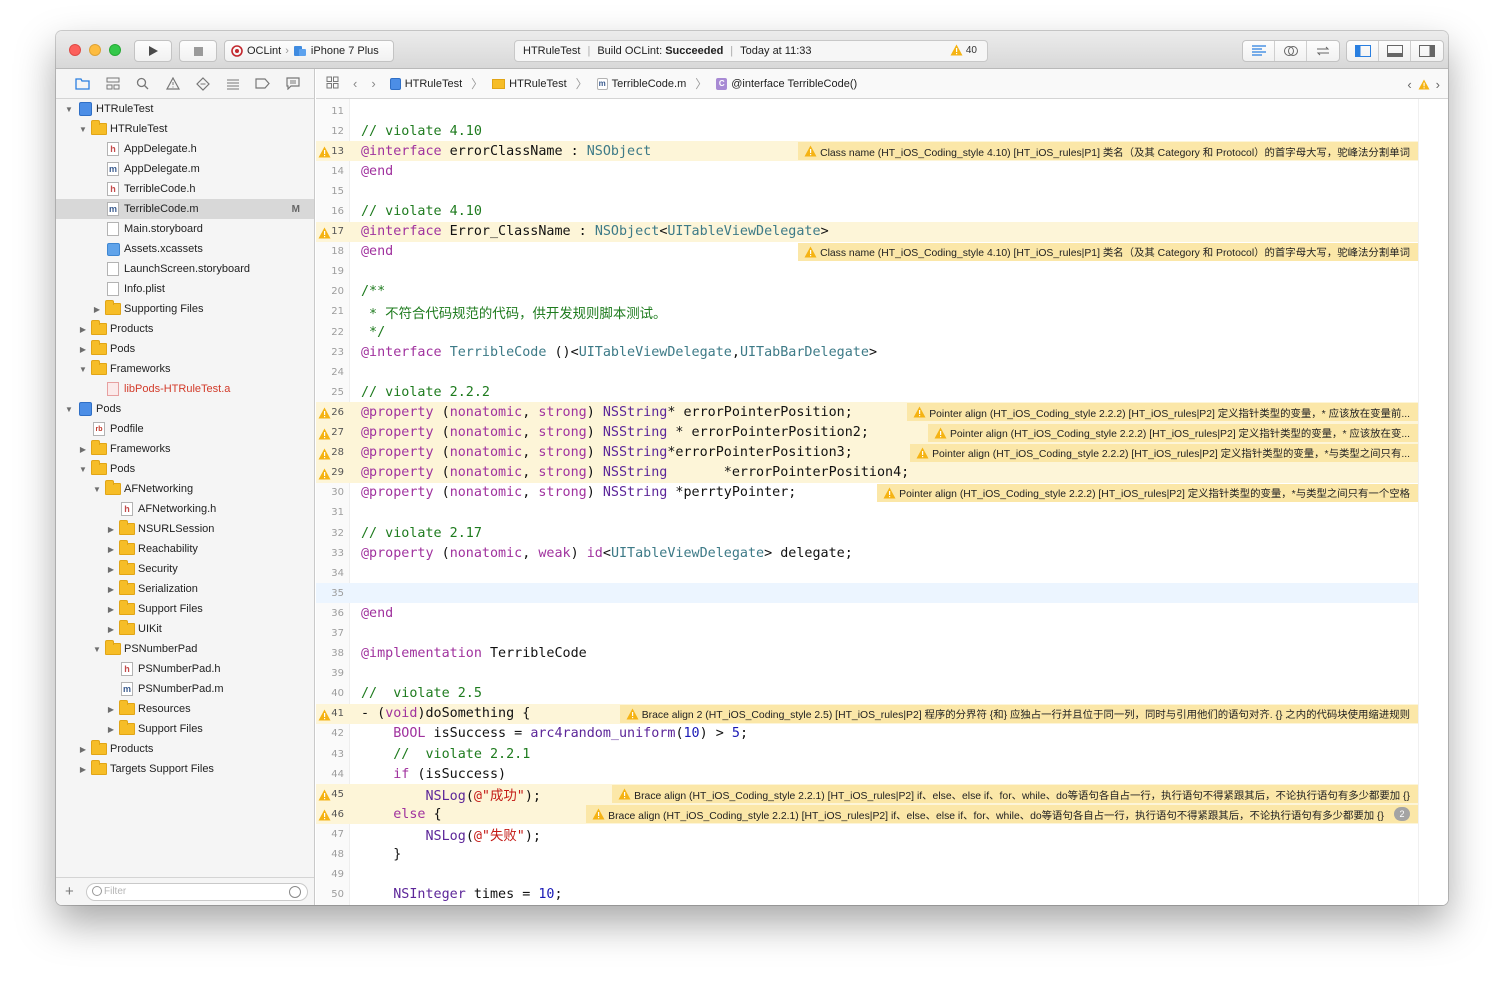 The height and width of the screenshot is (985, 1504). Describe the element at coordinates (1291, 51) in the screenshot. I see `assistant-editor-button` at that location.